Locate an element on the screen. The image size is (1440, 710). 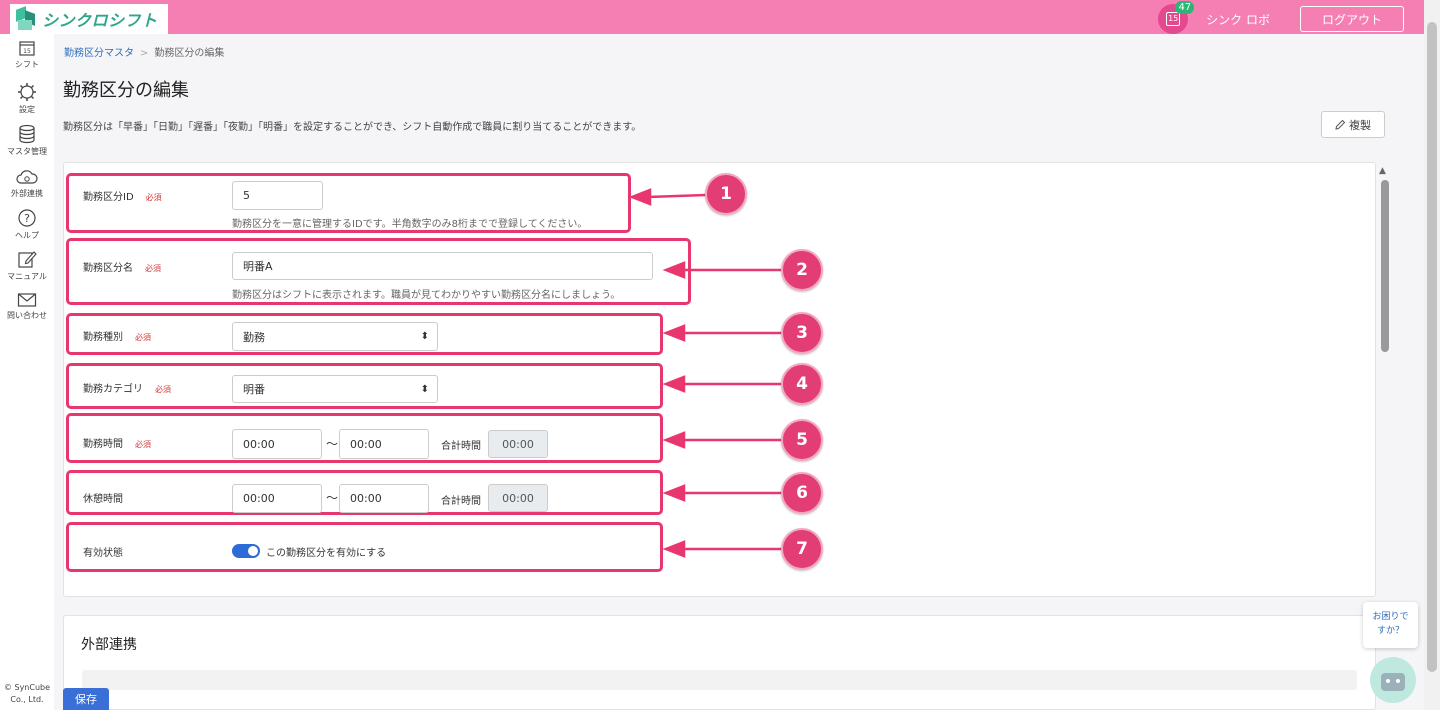
page-scrollbar-thumb is located at coordinates (1432, 347).